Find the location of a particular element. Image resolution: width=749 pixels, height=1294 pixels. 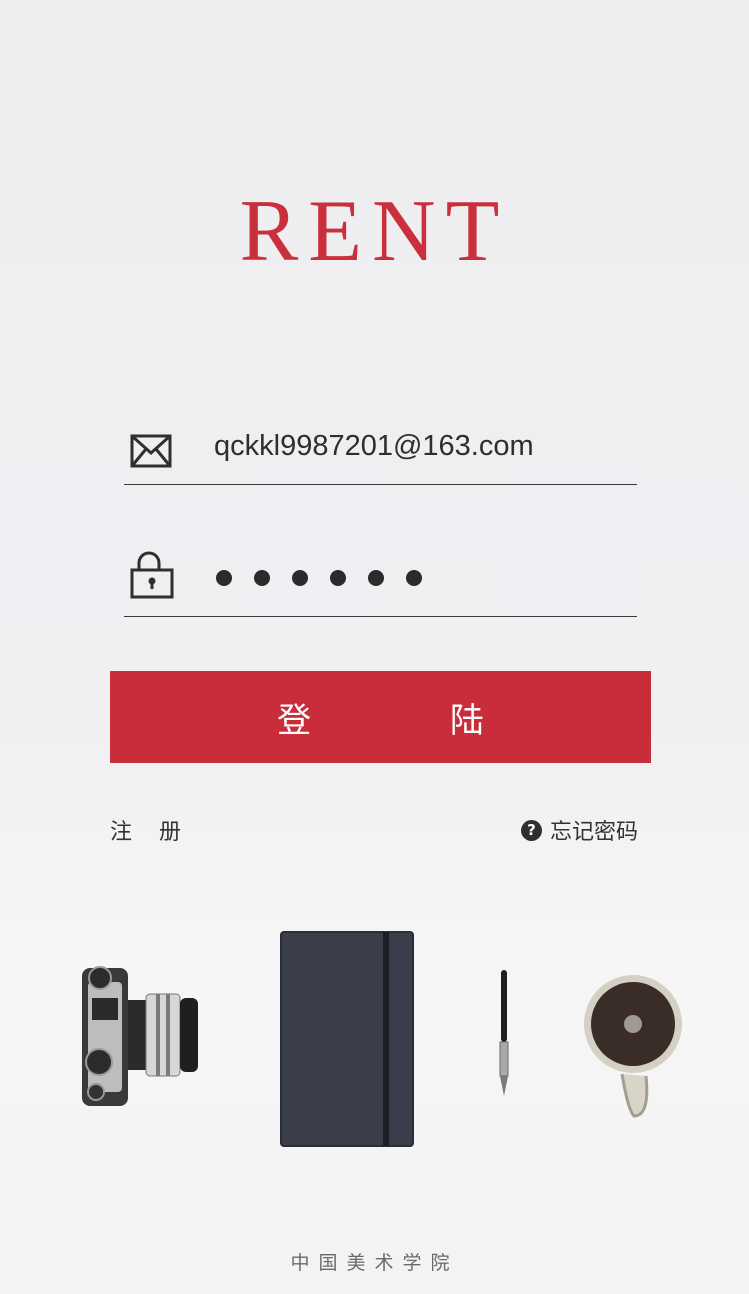

password-field is located at coordinates (380, 582).